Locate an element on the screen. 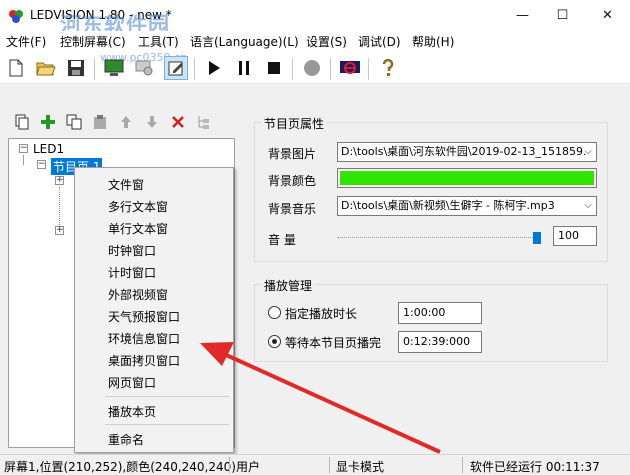 This screenshot has width=630, height=475. annotation-arrow-icon is located at coordinates (320, 398).